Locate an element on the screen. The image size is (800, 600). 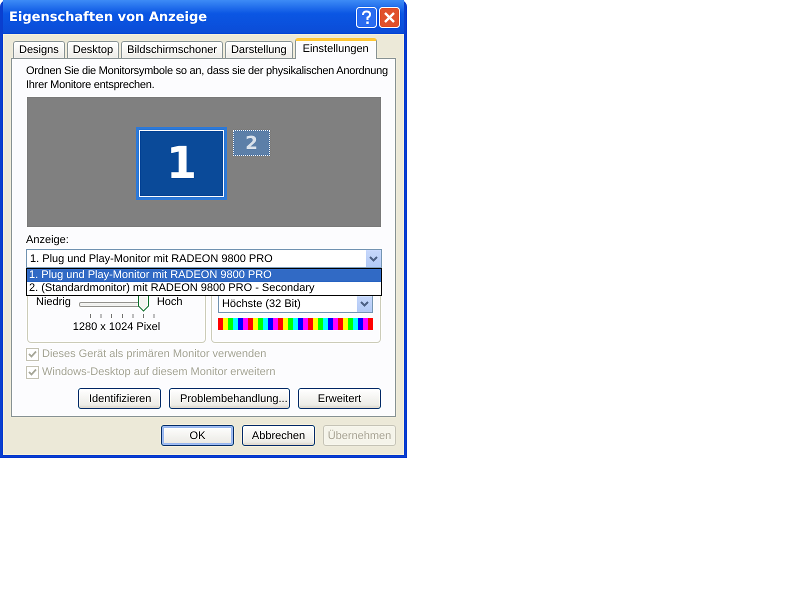
display-dropdown: 1. Plug und Play-Monitor mit RADEON 9800 PRO is located at coordinates (204, 258).